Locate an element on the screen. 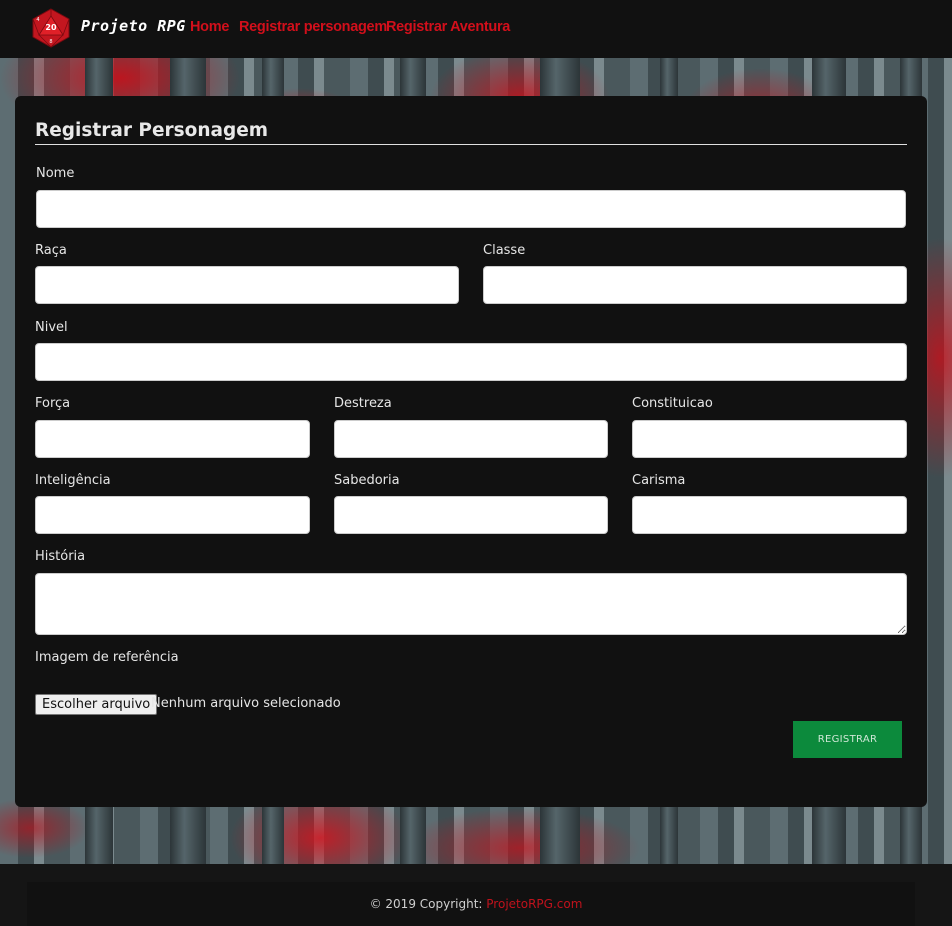 Image resolution: width=952 pixels, height=926 pixels. copyright-text: © 2019 Copyright: is located at coordinates (426, 904).